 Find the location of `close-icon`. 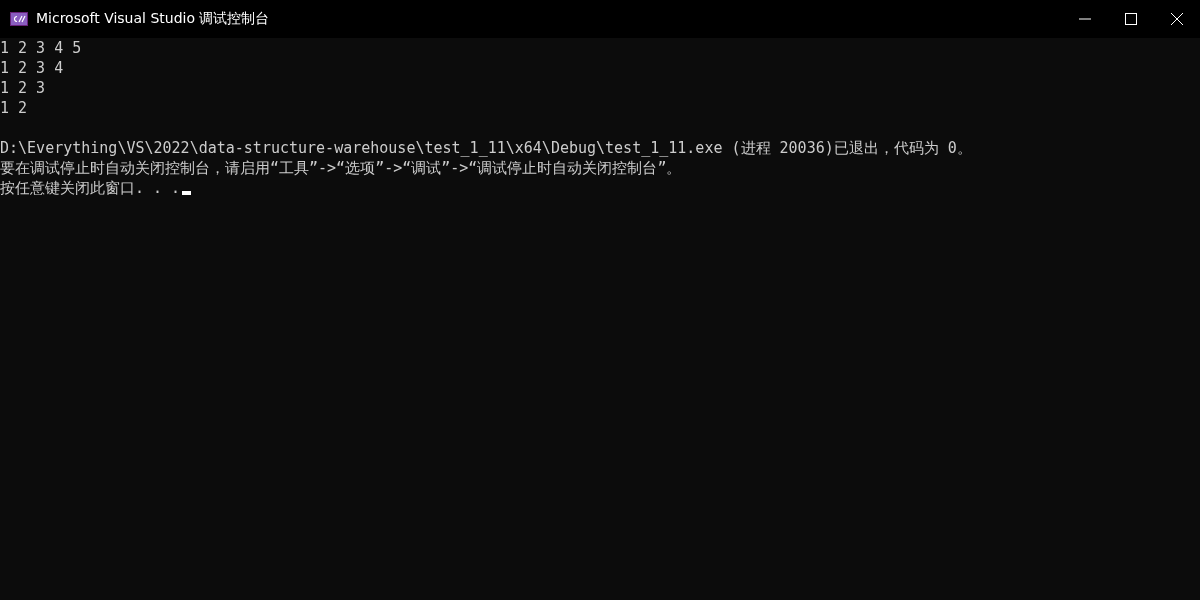

close-icon is located at coordinates (1177, 19).